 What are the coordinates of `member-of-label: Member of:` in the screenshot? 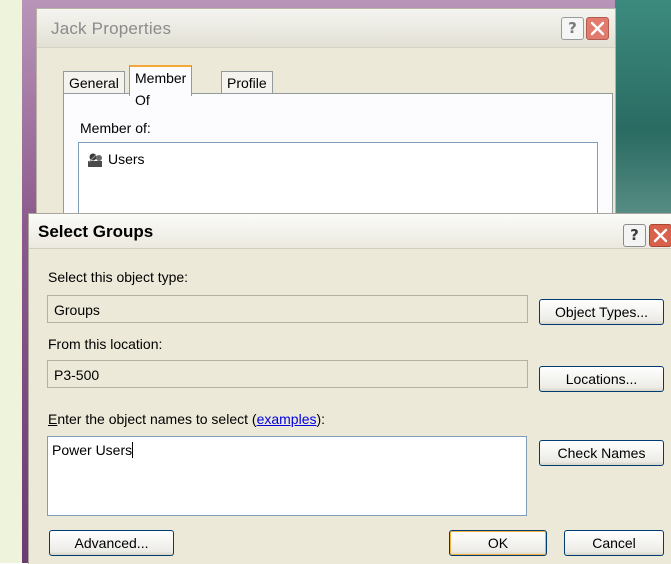 It's located at (115, 128).